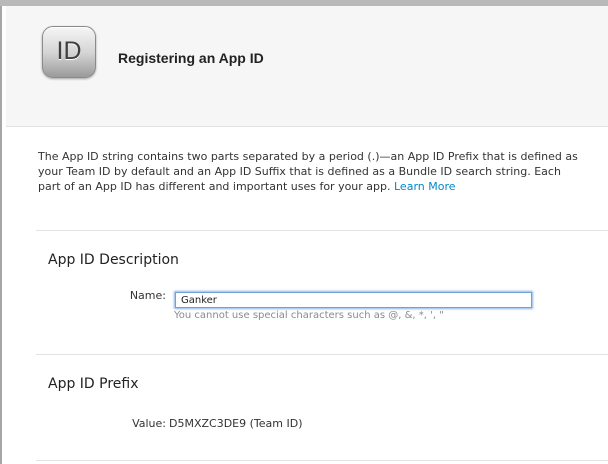  I want to click on app-id-icon-label: ID, so click(69, 51).